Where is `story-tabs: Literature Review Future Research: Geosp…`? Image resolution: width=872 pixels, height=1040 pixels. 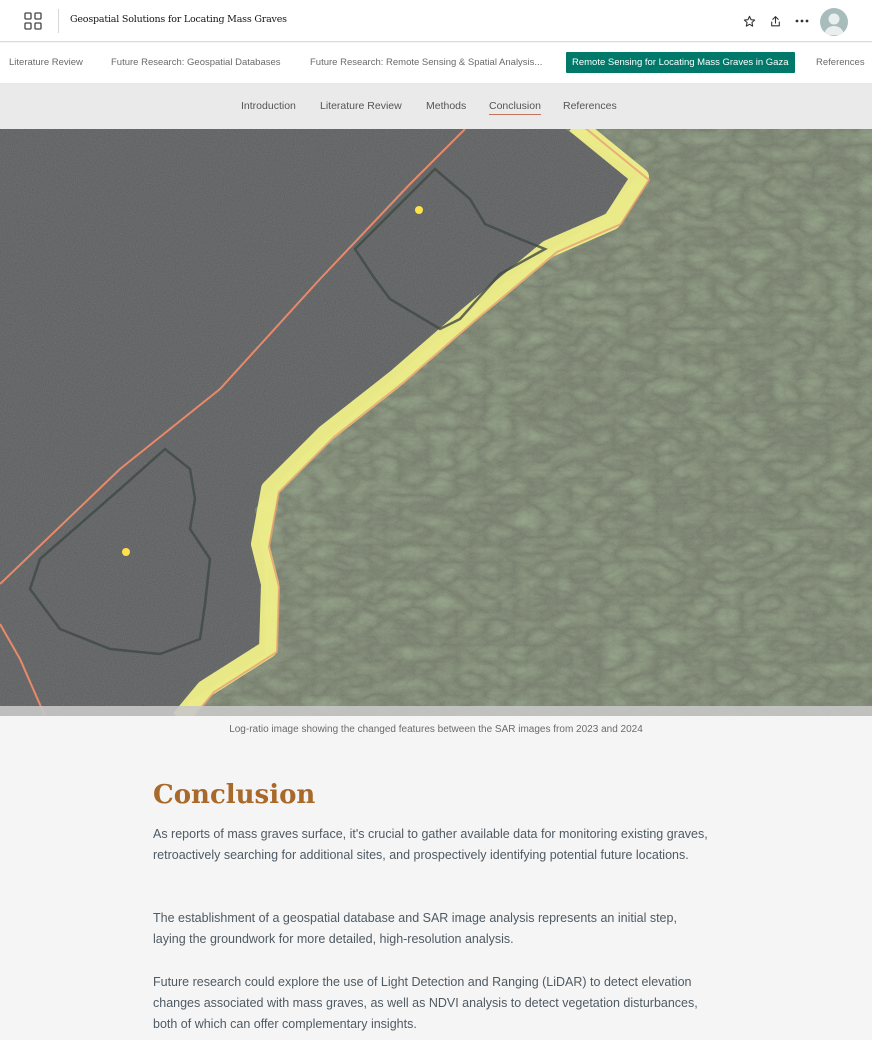
story-tabs: Literature Review Future Research: Geosp… is located at coordinates (436, 63).